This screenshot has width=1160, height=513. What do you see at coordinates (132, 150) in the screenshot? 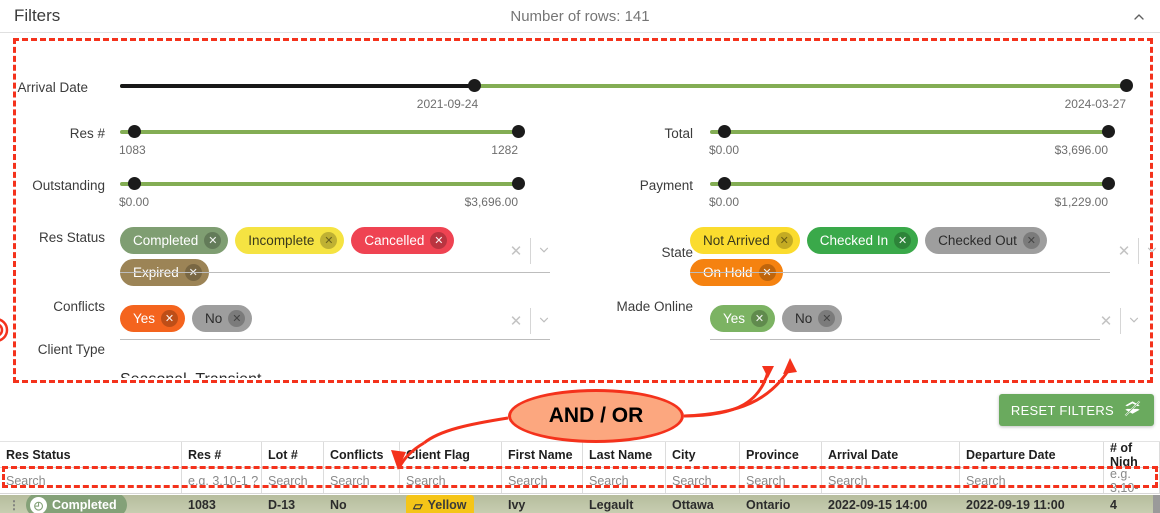
I see `res-number-low-value: 1083` at bounding box center [132, 150].